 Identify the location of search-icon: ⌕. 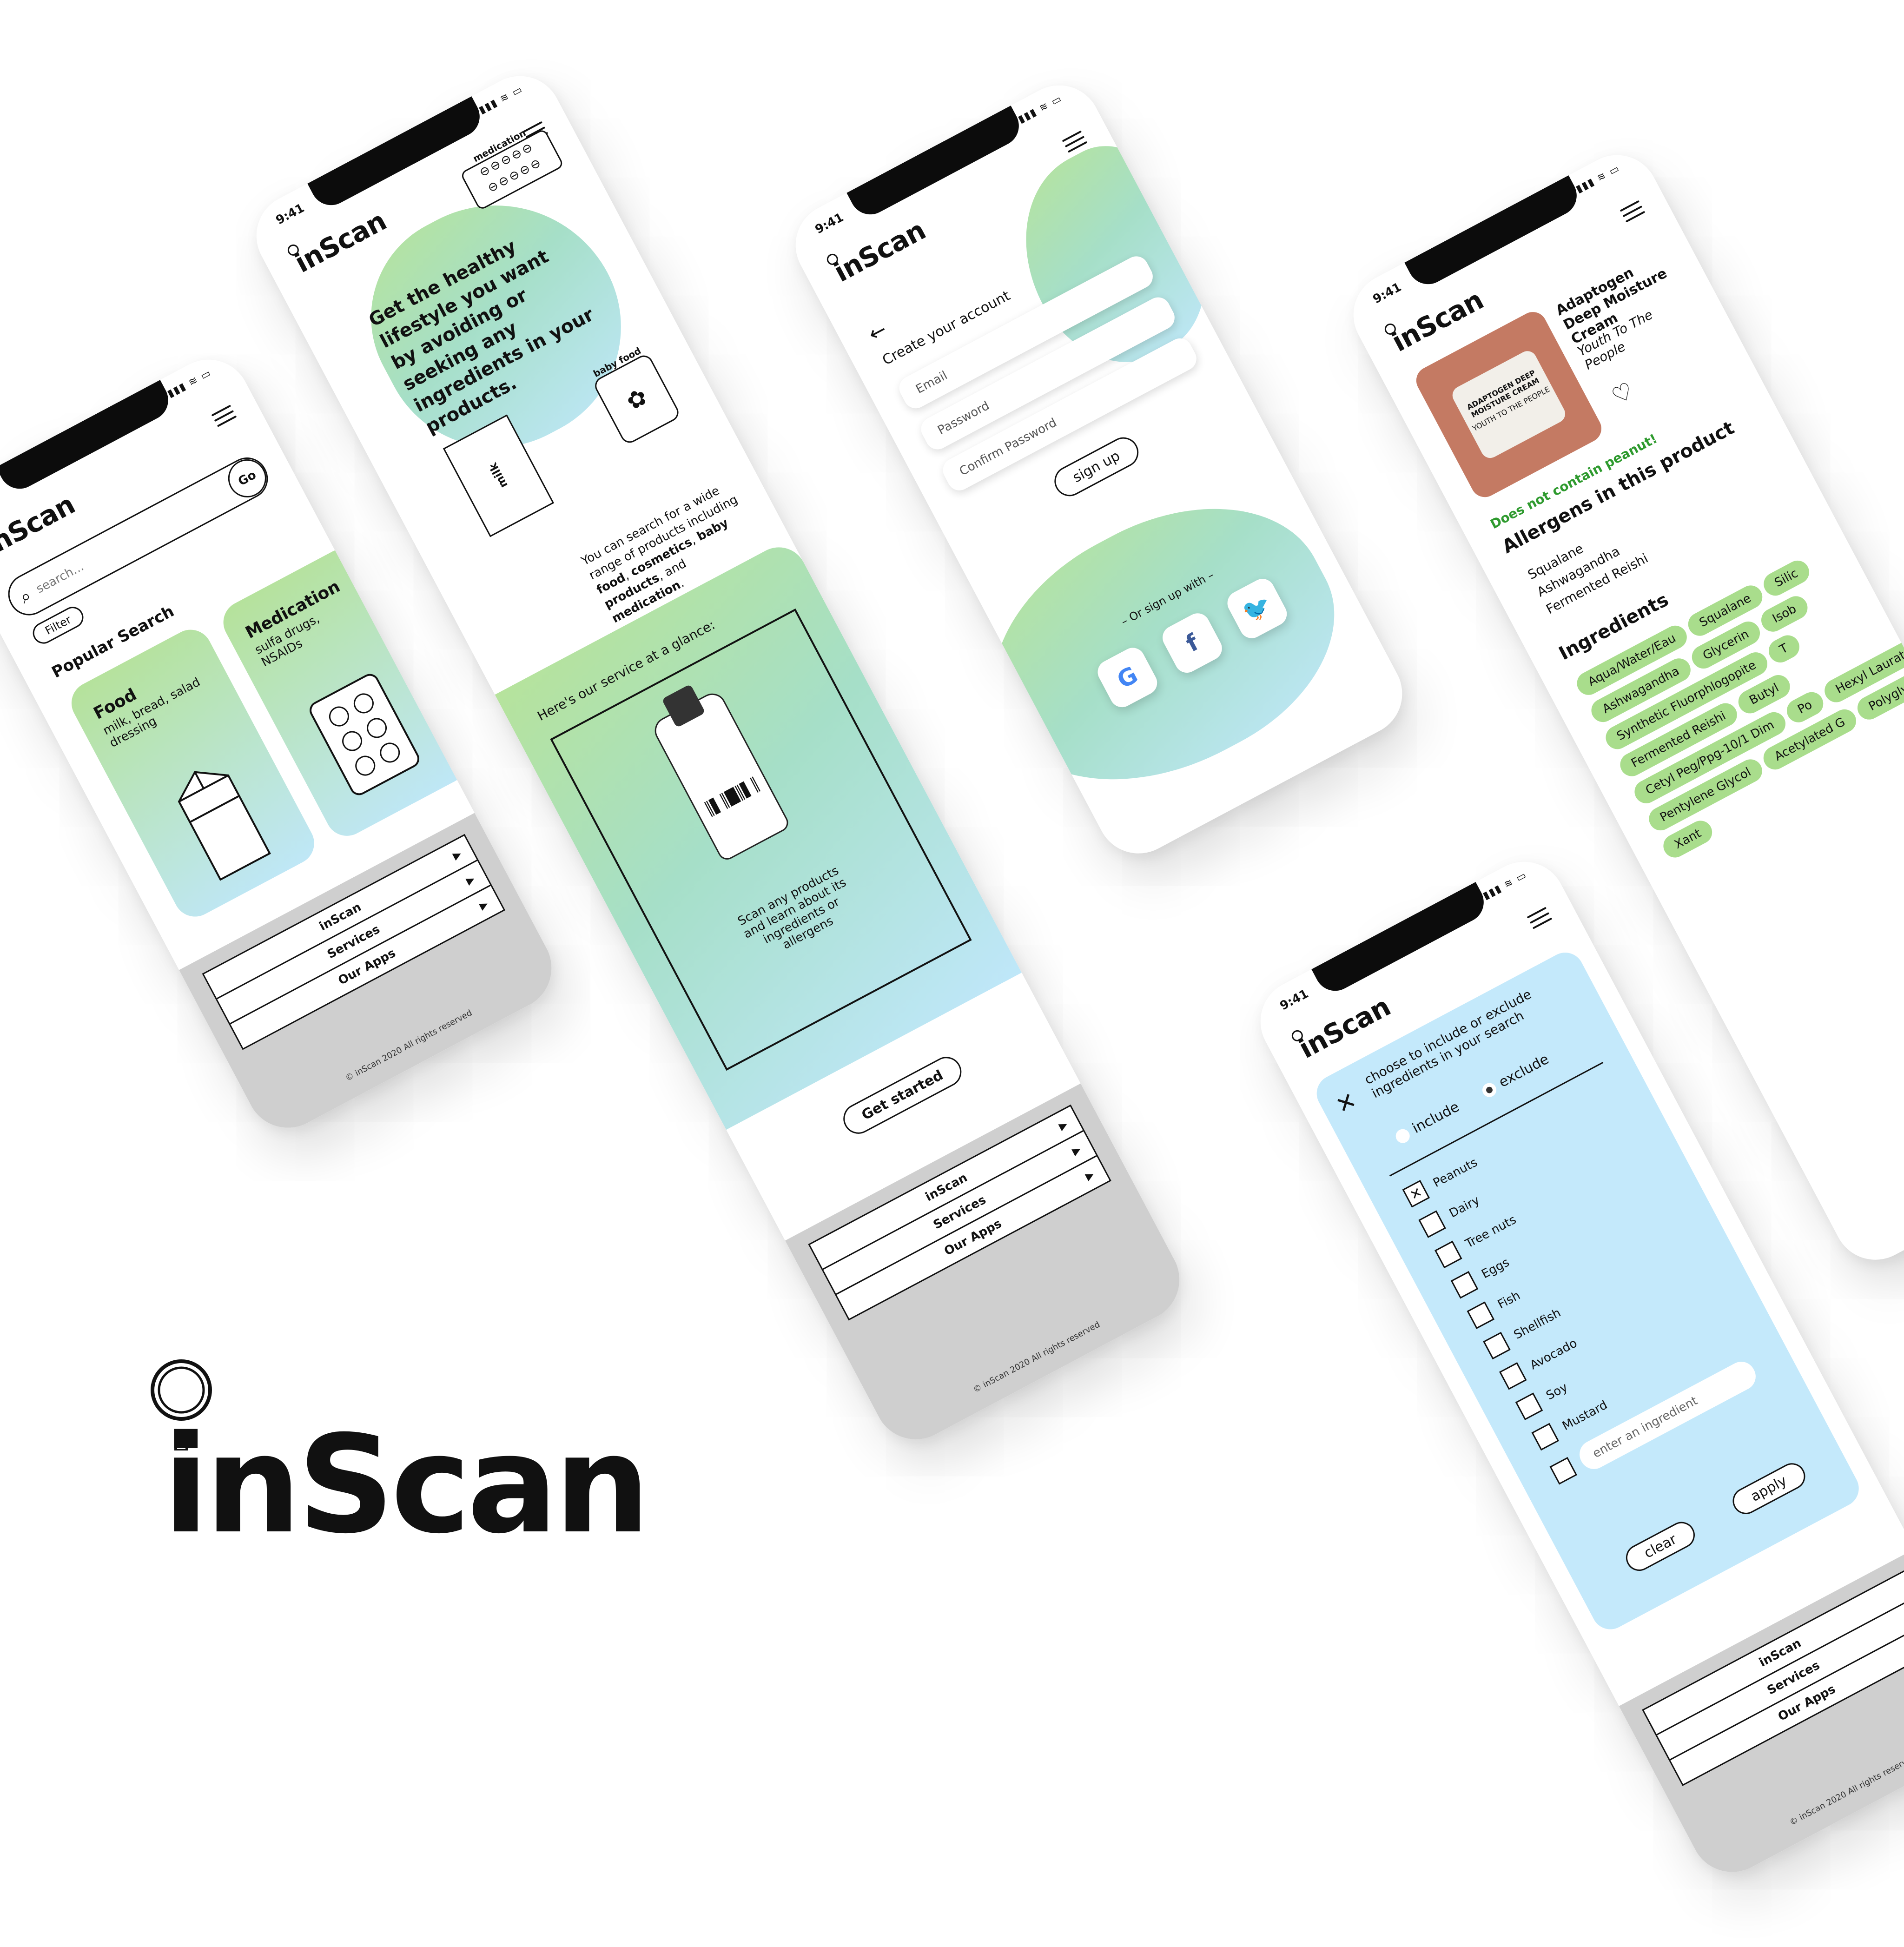
(25, 596).